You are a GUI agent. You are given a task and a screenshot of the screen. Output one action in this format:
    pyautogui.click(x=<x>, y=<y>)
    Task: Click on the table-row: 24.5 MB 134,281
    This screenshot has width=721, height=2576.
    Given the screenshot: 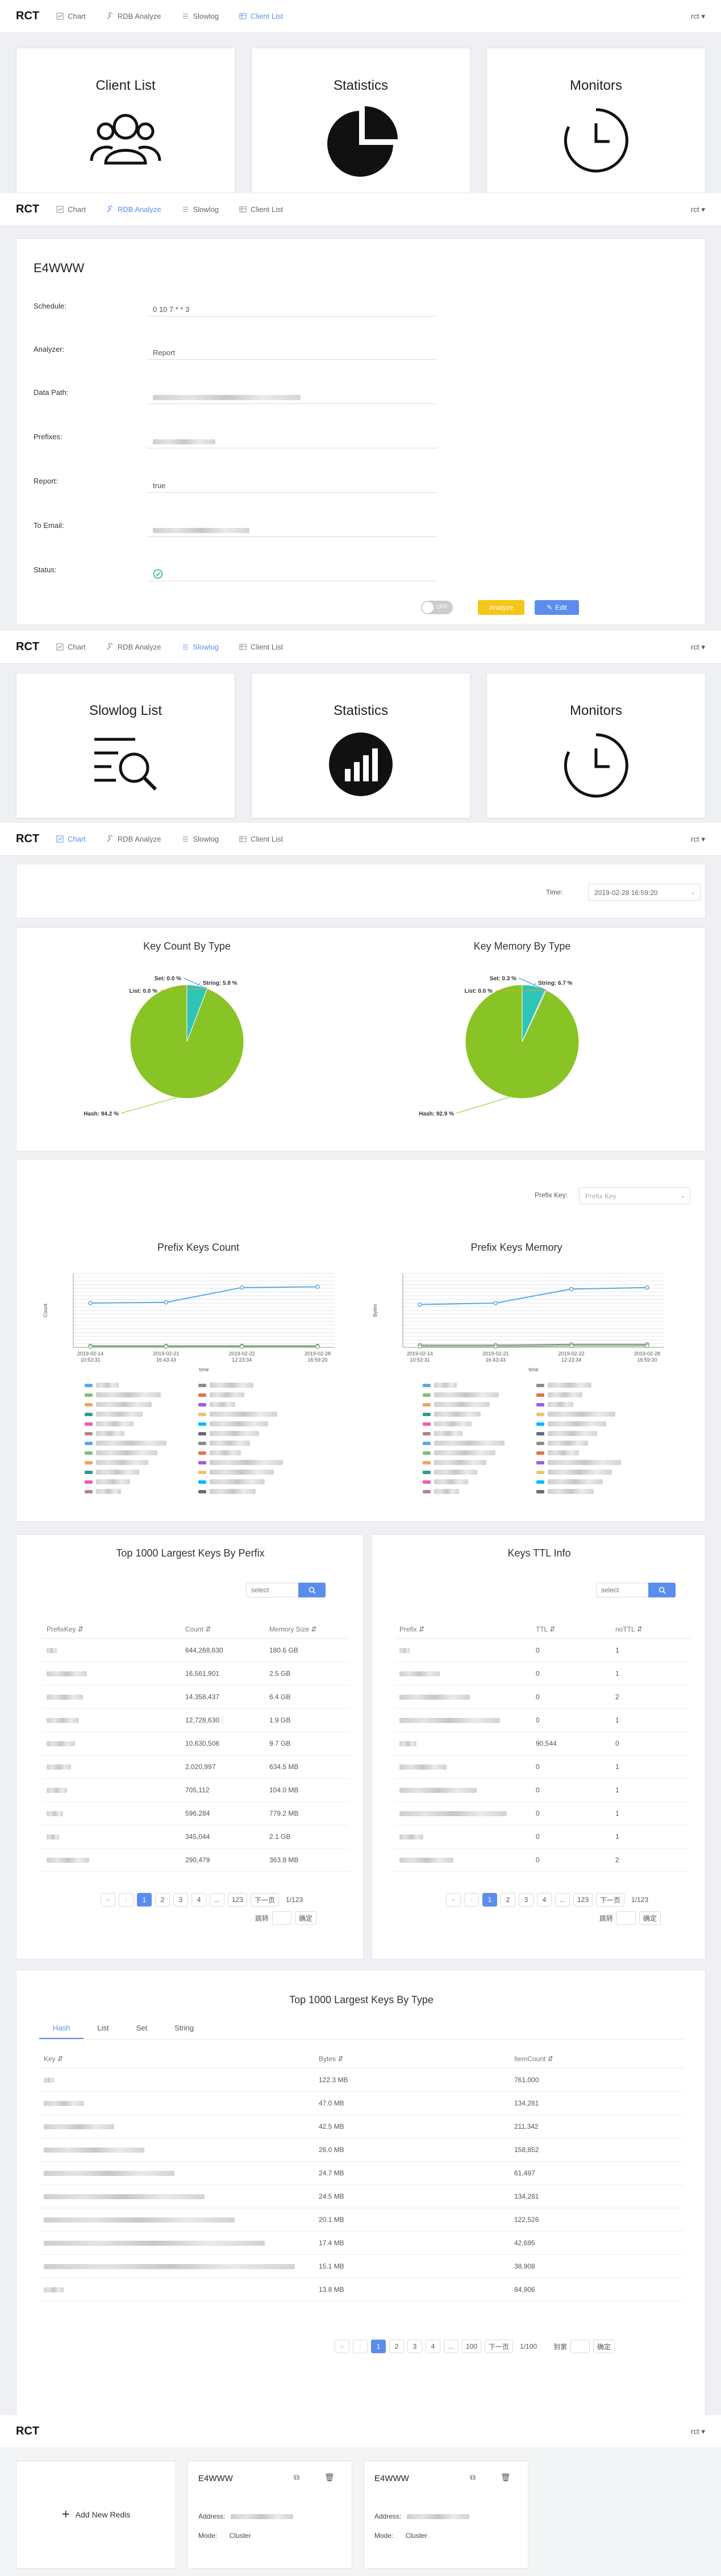 What is the action you would take?
    pyautogui.click(x=361, y=2196)
    